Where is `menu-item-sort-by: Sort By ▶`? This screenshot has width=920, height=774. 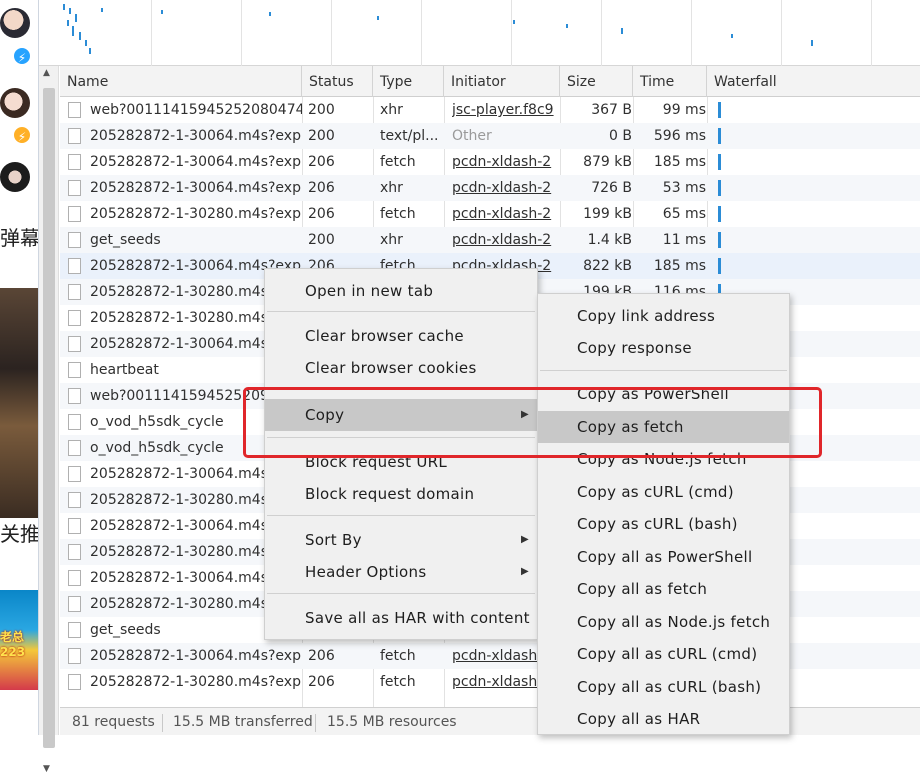 menu-item-sort-by: Sort By ▶ is located at coordinates (401, 540).